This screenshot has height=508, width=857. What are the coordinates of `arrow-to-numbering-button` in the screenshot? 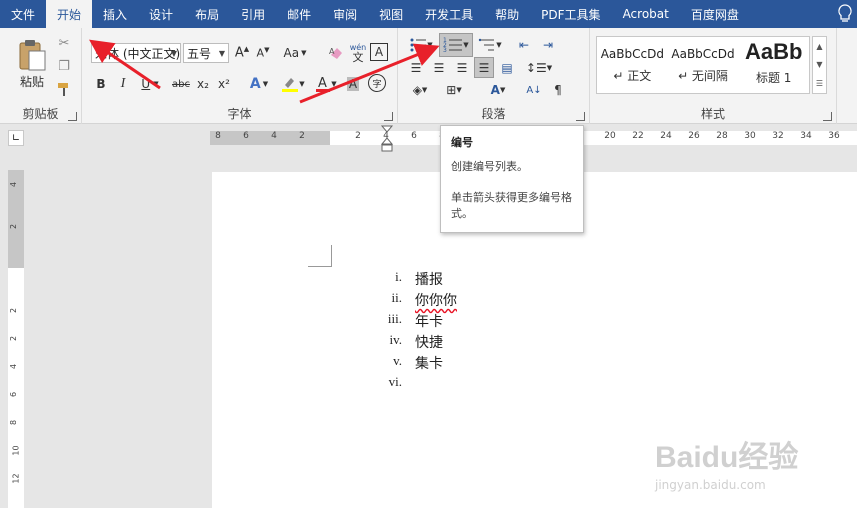 It's located at (369, 73).